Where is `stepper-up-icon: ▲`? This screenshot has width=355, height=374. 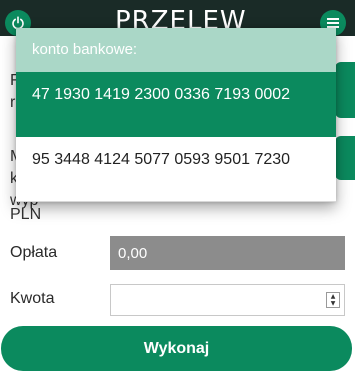 stepper-up-icon: ▲ is located at coordinates (333, 296).